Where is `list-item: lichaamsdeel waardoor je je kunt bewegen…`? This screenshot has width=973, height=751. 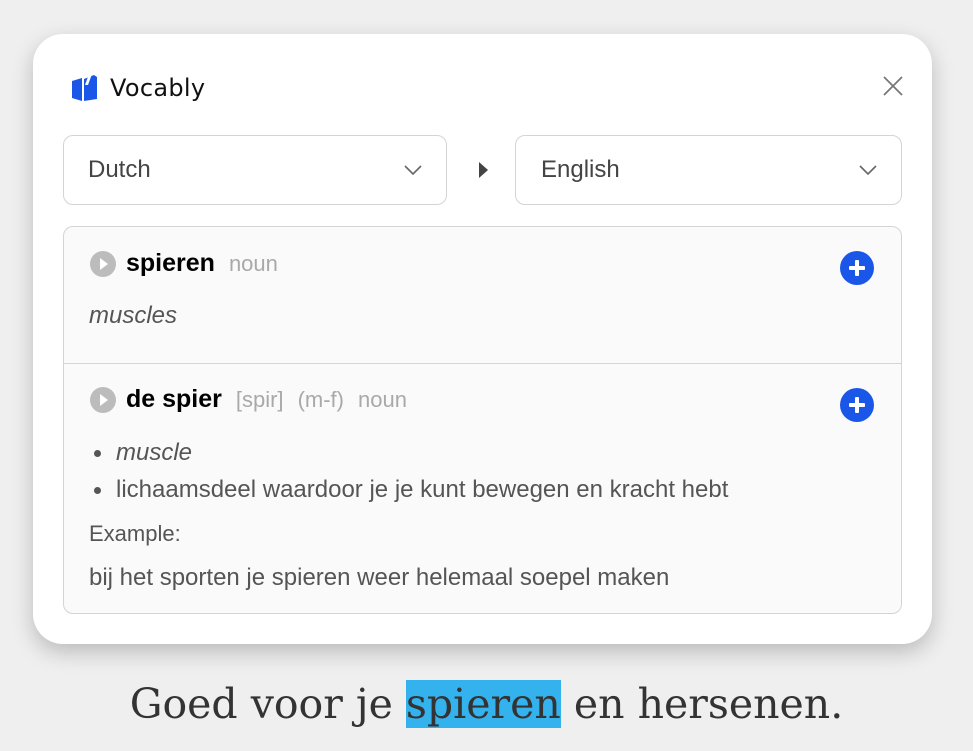 list-item: lichaamsdeel waardoor je je kunt bewegen… is located at coordinates (411, 489).